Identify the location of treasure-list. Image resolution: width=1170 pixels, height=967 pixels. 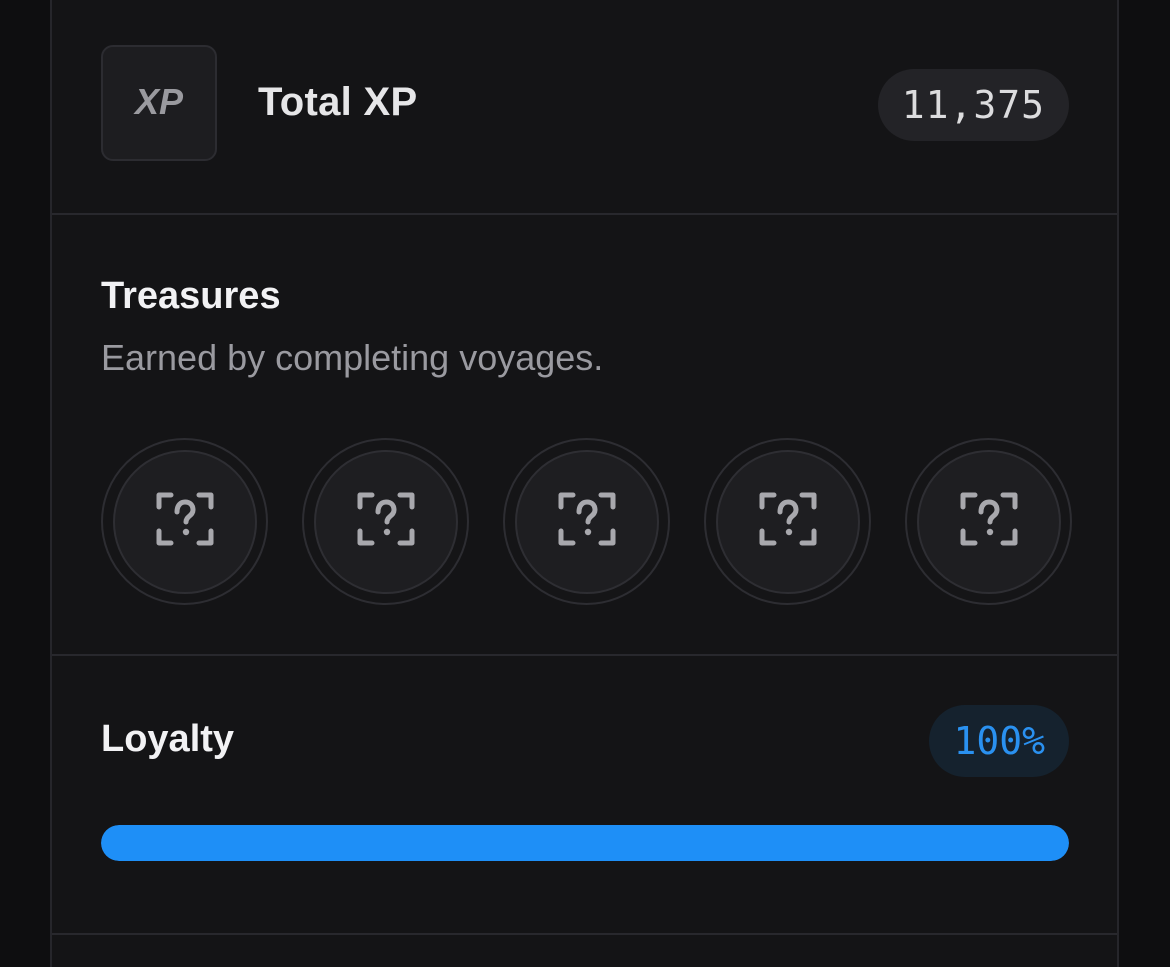
(586, 521).